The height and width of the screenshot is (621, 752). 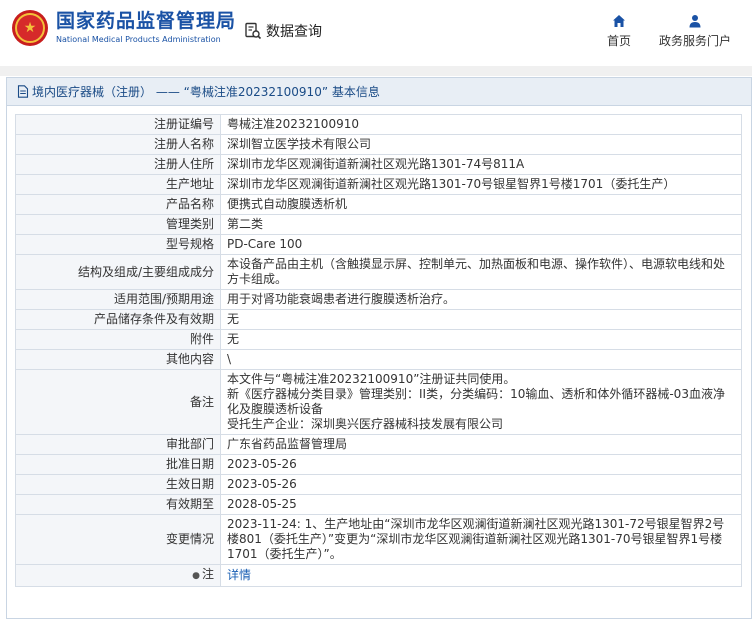 I want to click on table-row: 附件无, so click(x=378, y=339).